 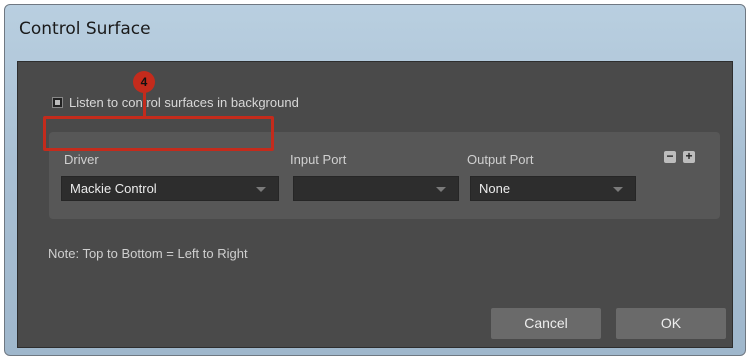 What do you see at coordinates (376, 188) in the screenshot?
I see `input-port-select` at bounding box center [376, 188].